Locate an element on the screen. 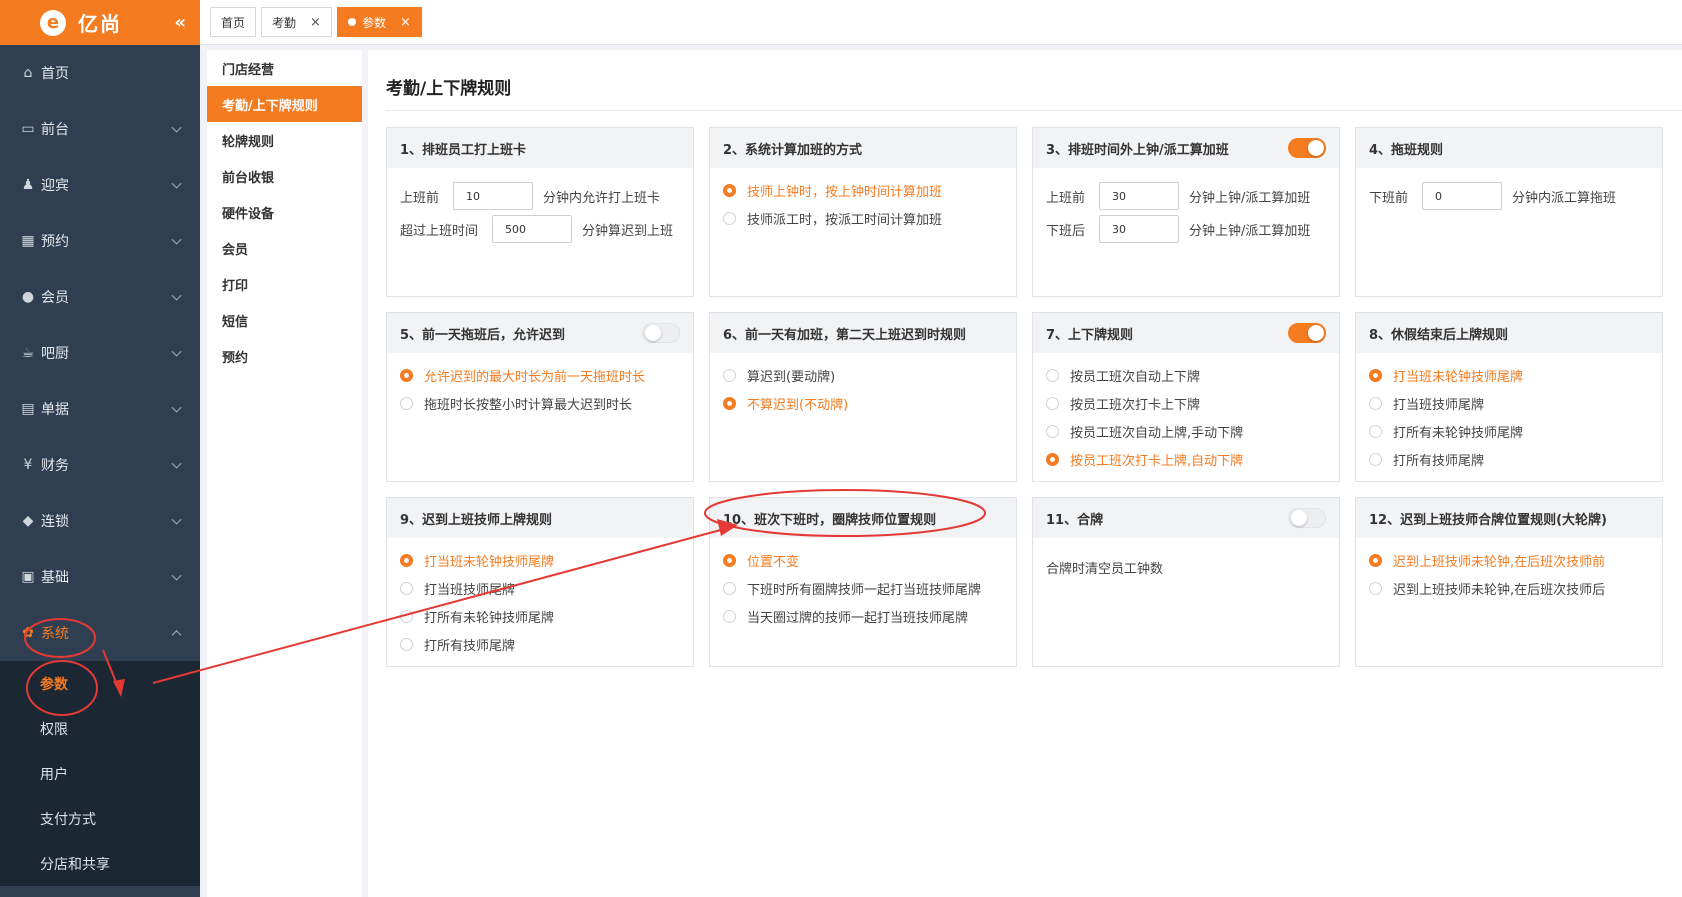 The width and height of the screenshot is (1682, 897). submenu-item-member: 会员 is located at coordinates (284, 248).